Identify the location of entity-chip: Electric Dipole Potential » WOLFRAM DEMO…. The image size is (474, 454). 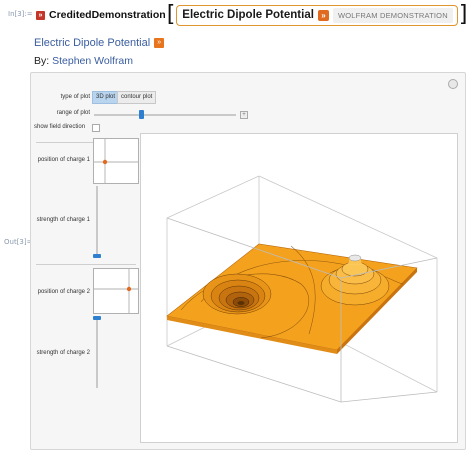
(317, 15).